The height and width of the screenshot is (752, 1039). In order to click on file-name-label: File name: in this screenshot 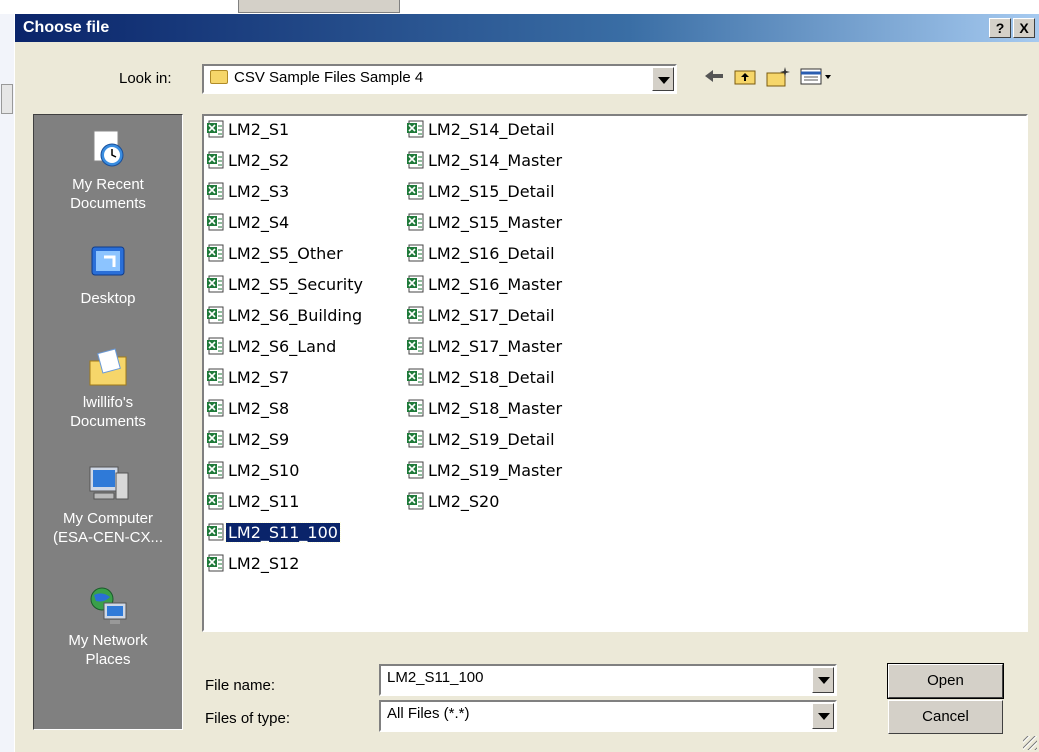, I will do `click(240, 685)`.